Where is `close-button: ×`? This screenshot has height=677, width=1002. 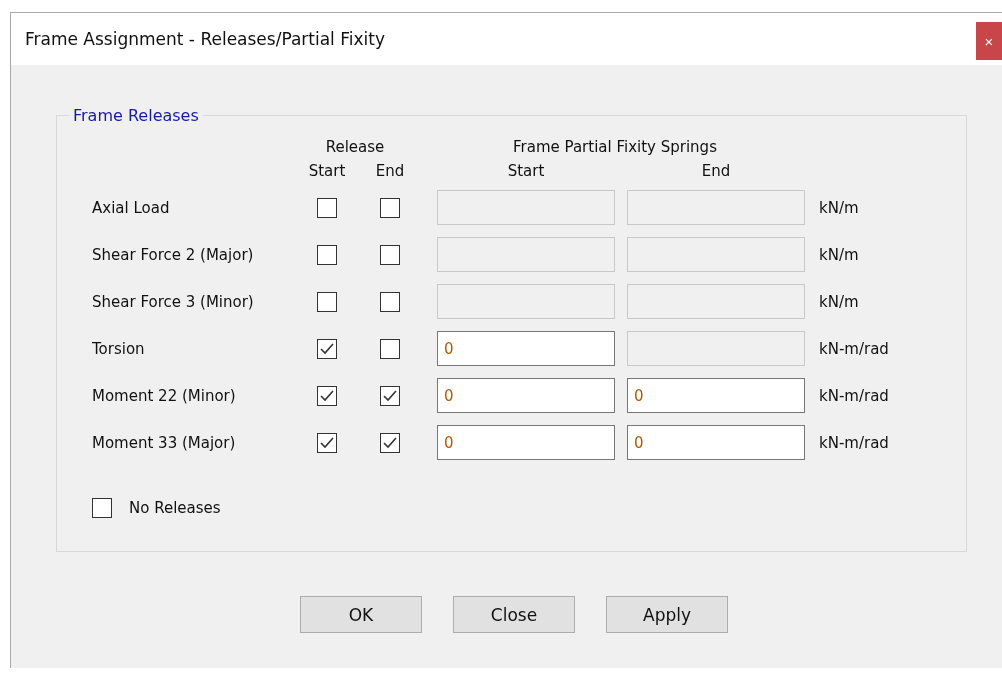 close-button: × is located at coordinates (989, 41).